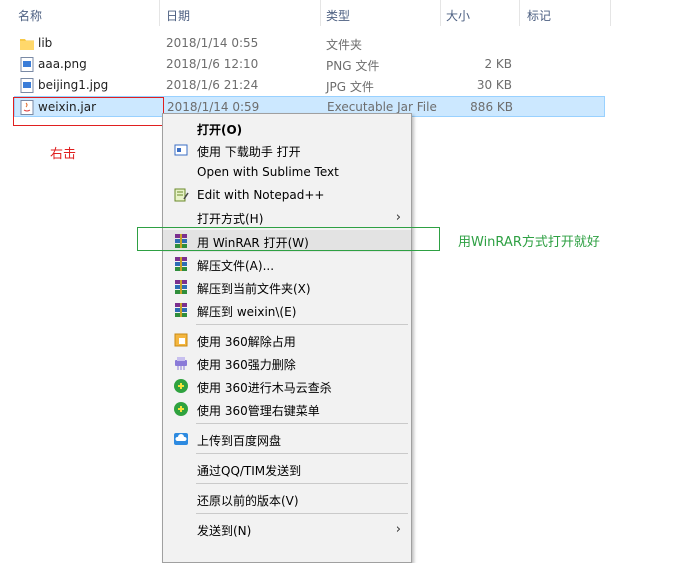  I want to click on column-date: 日期, so click(178, 15).